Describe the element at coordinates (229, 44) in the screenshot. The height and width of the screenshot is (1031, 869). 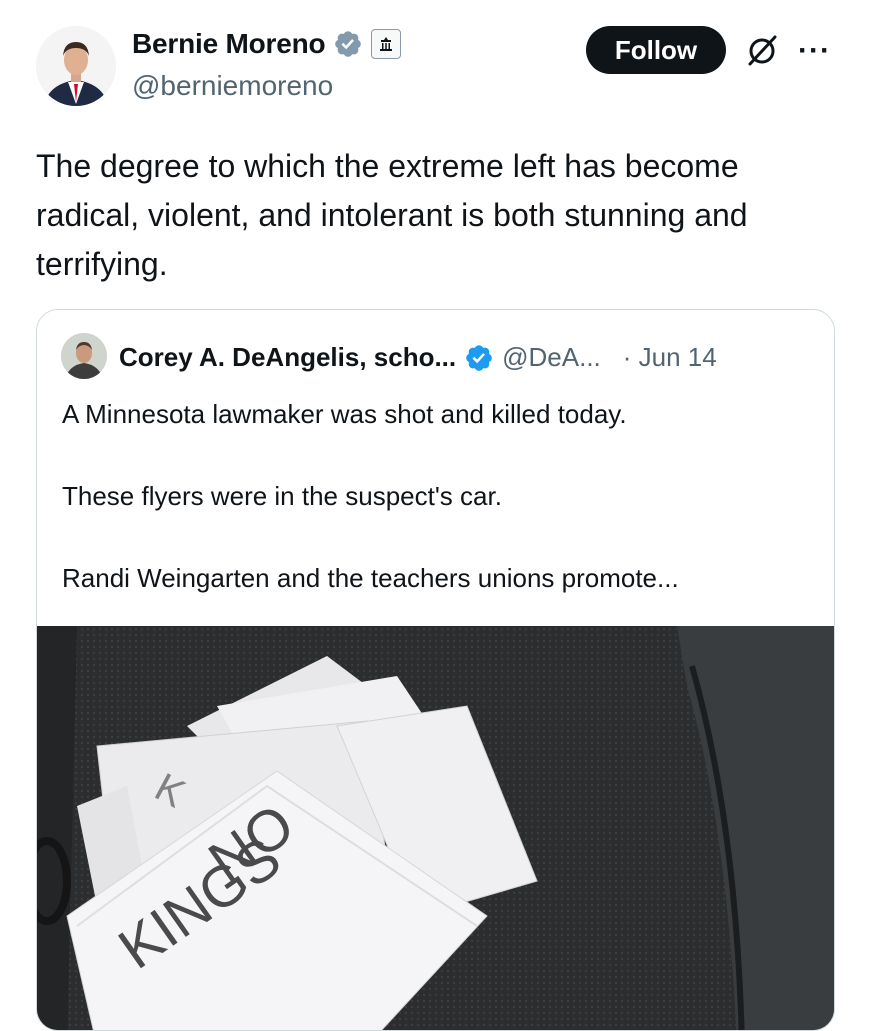
I see `author-name: Bernie Moreno` at that location.